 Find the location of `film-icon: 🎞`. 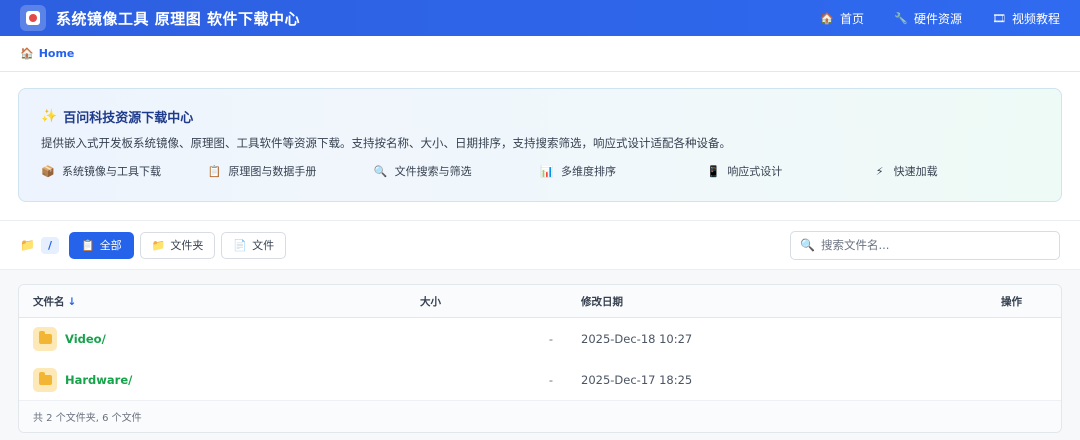

film-icon: 🎞 is located at coordinates (999, 18).